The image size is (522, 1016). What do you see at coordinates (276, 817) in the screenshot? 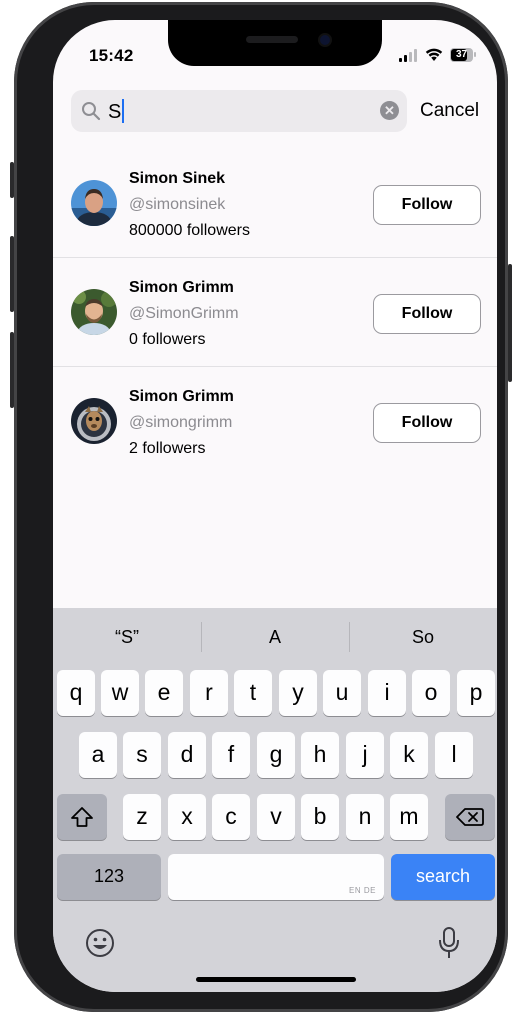
I see `key-v: v` at bounding box center [276, 817].